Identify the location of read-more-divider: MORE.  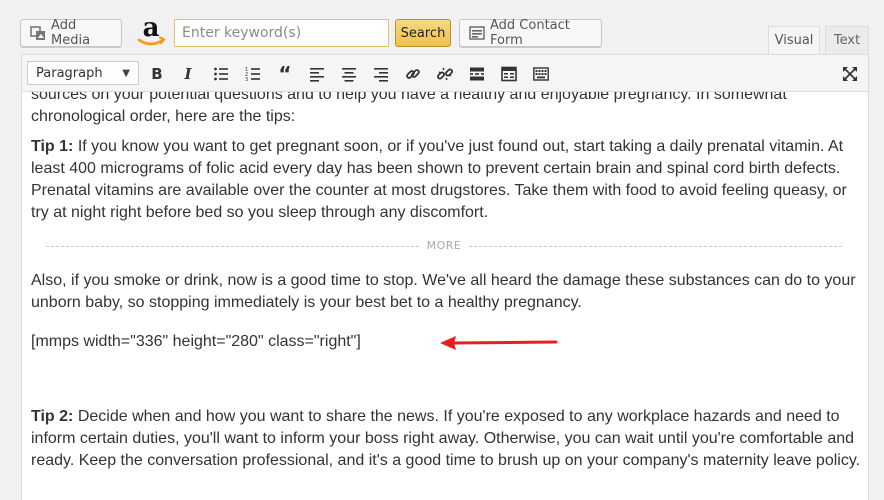
(444, 245).